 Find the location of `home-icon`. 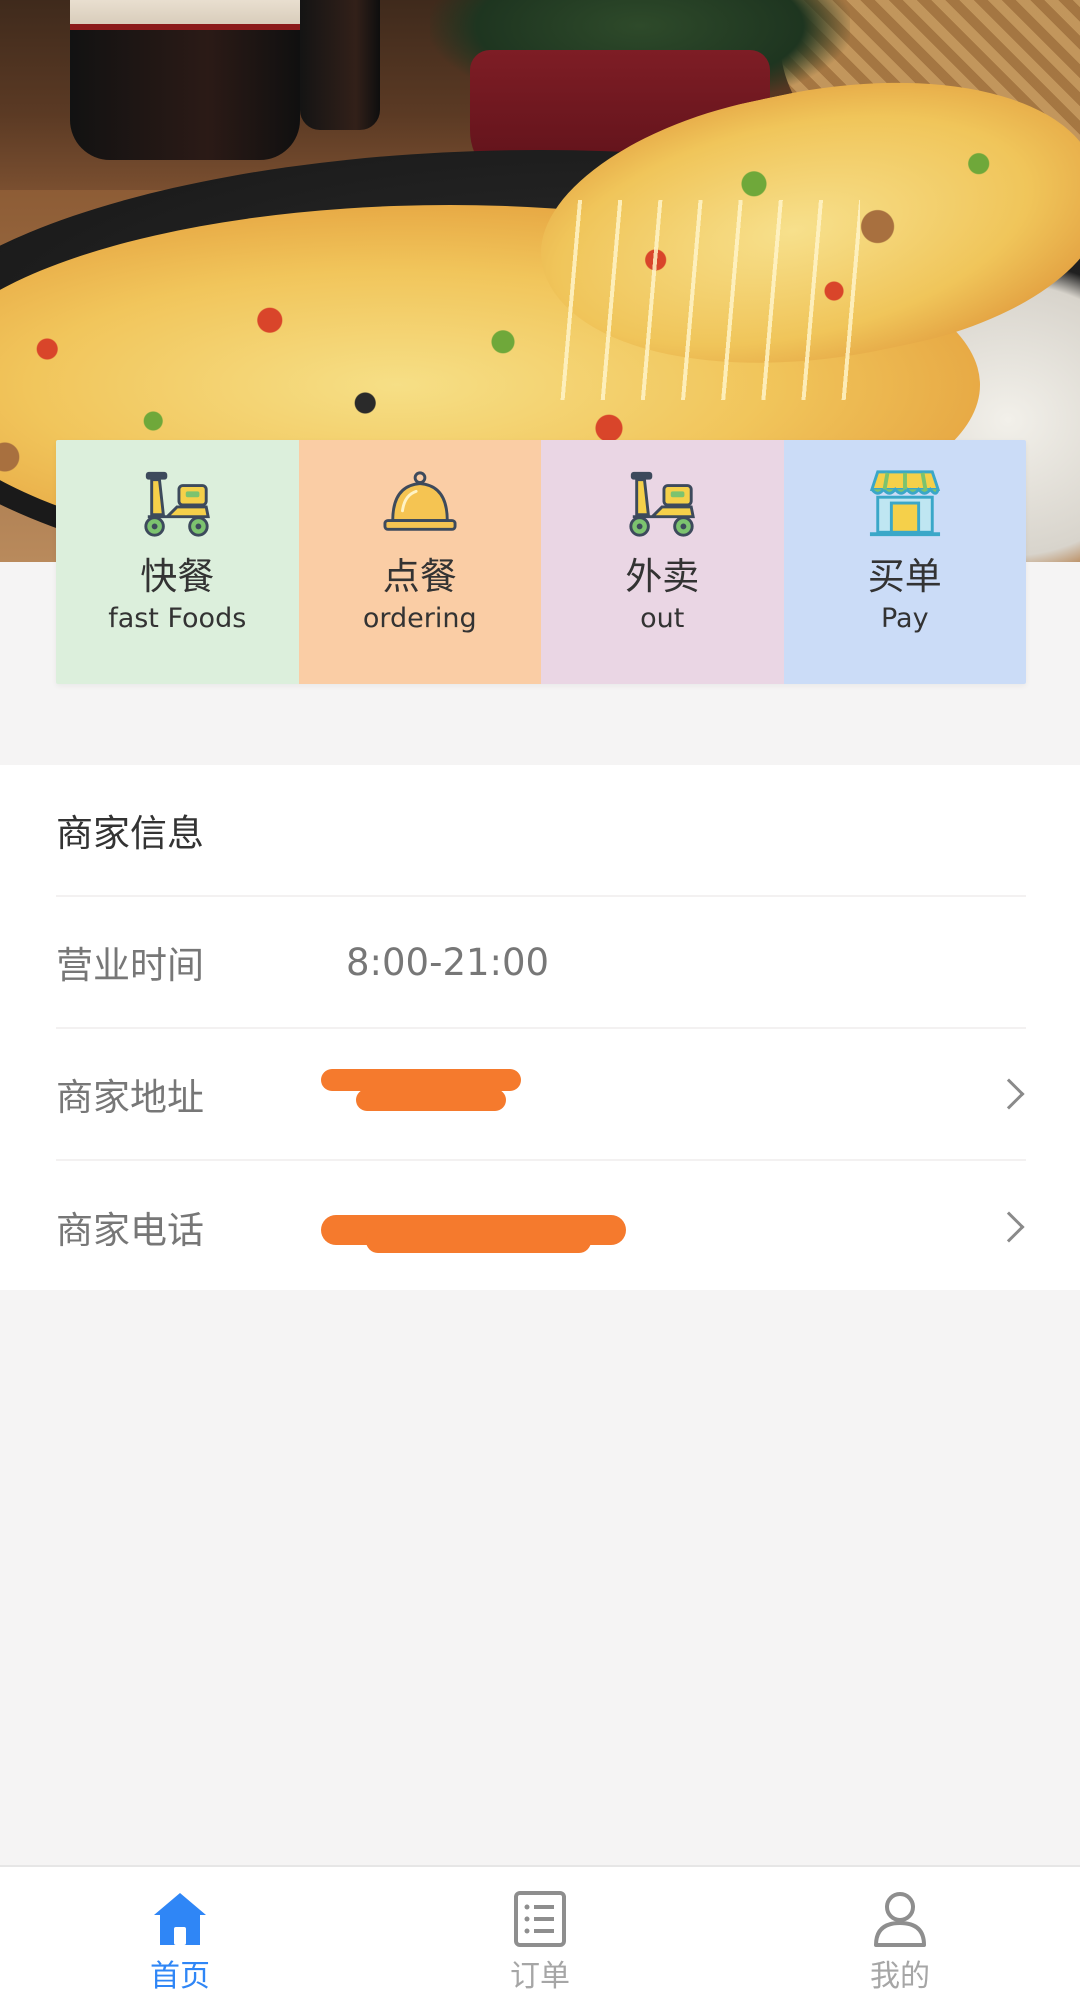

home-icon is located at coordinates (180, 1919).